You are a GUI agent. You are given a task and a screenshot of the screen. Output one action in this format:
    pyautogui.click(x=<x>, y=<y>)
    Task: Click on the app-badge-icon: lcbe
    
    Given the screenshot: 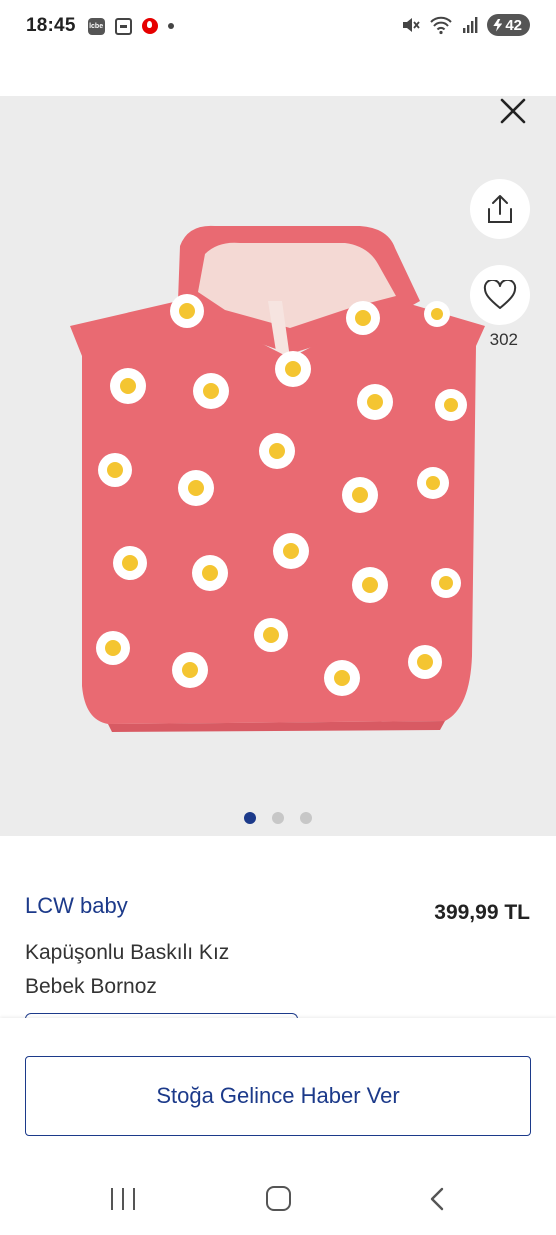 What is the action you would take?
    pyautogui.click(x=96, y=26)
    